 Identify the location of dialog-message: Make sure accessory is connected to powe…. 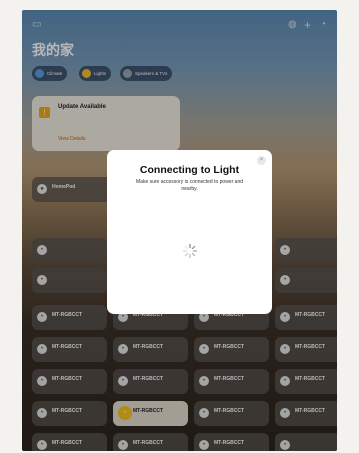
(189, 185).